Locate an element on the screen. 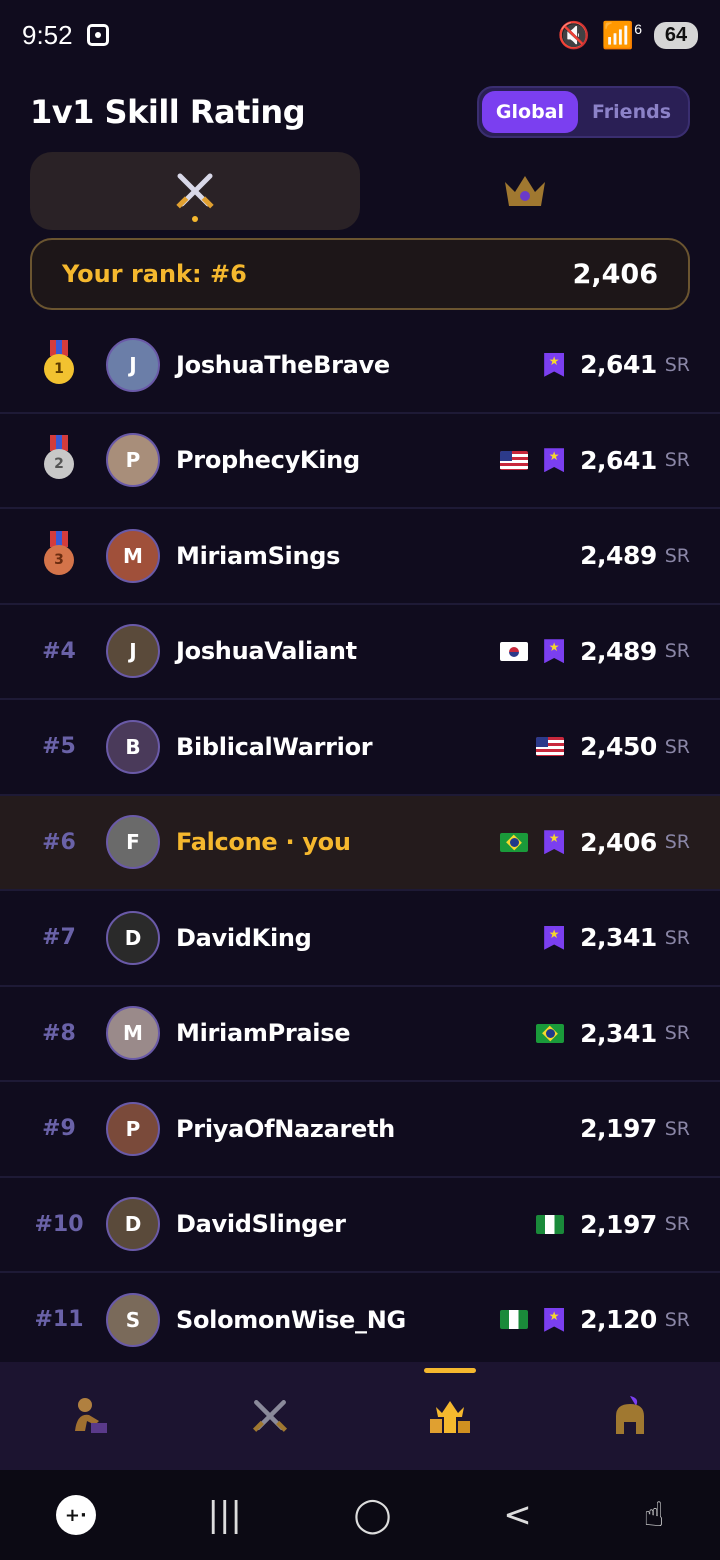  row-stats: 2,450 SR is located at coordinates (613, 746).